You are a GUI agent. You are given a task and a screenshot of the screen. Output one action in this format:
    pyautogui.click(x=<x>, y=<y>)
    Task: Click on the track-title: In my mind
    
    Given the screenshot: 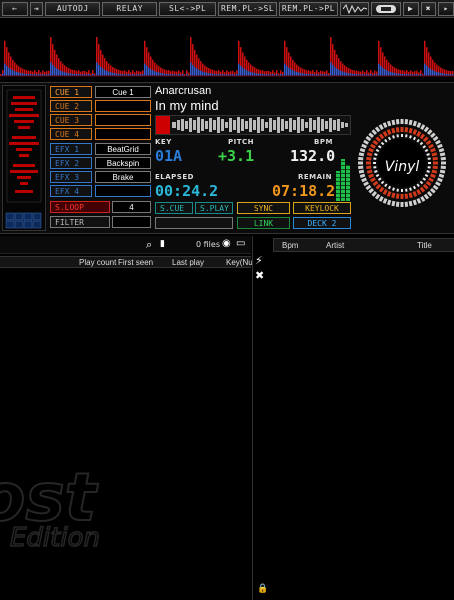 What is the action you would take?
    pyautogui.click(x=187, y=105)
    